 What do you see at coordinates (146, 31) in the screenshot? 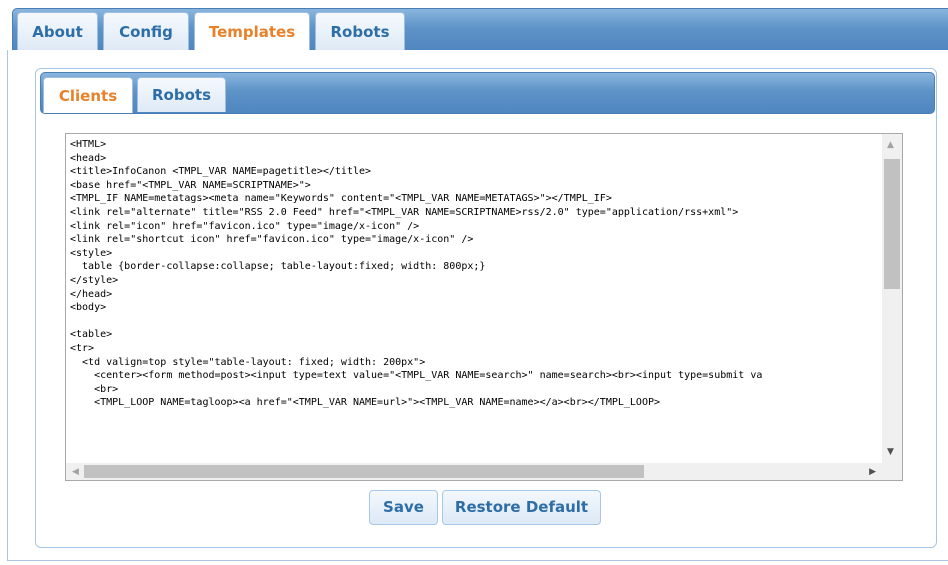
I see `tab-config: Config` at bounding box center [146, 31].